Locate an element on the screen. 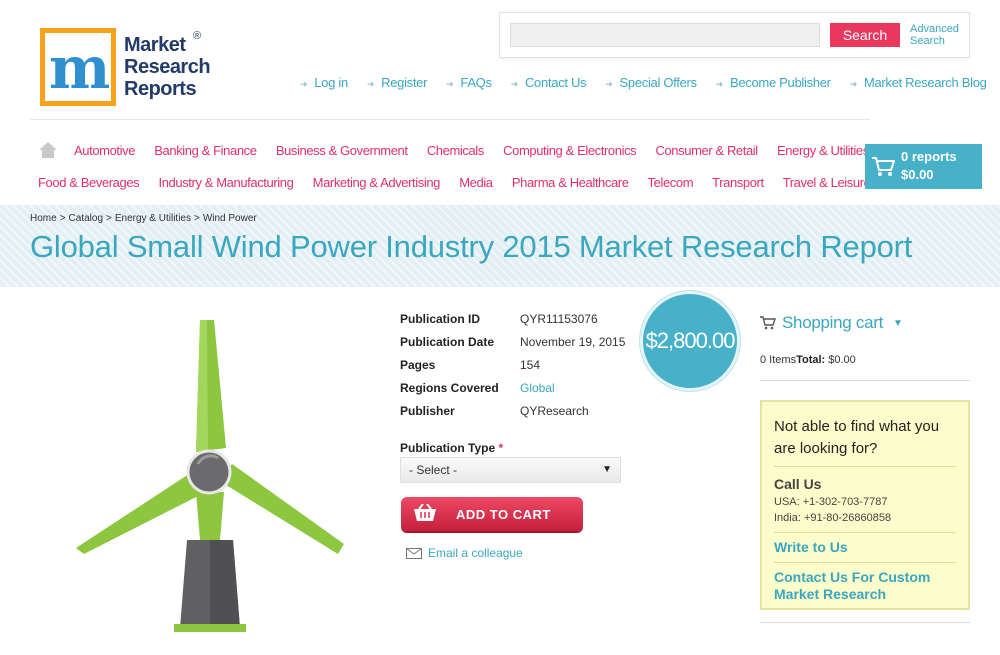  home-icon is located at coordinates (48, 150).